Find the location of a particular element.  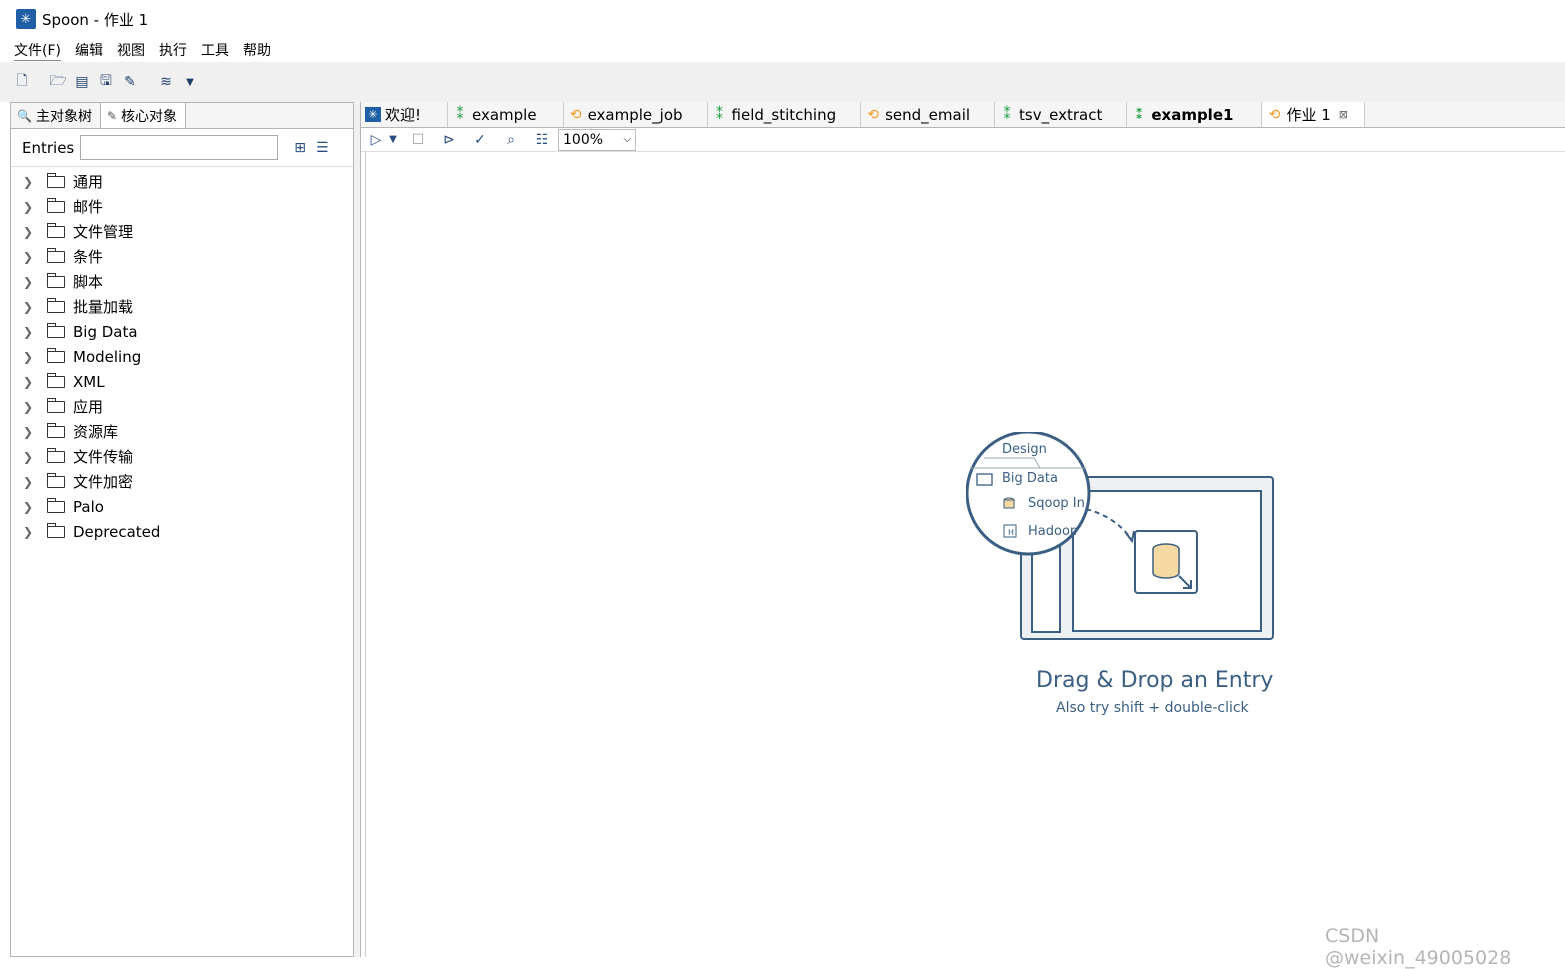

tree-item: ❯ Modeling is located at coordinates (182, 356).